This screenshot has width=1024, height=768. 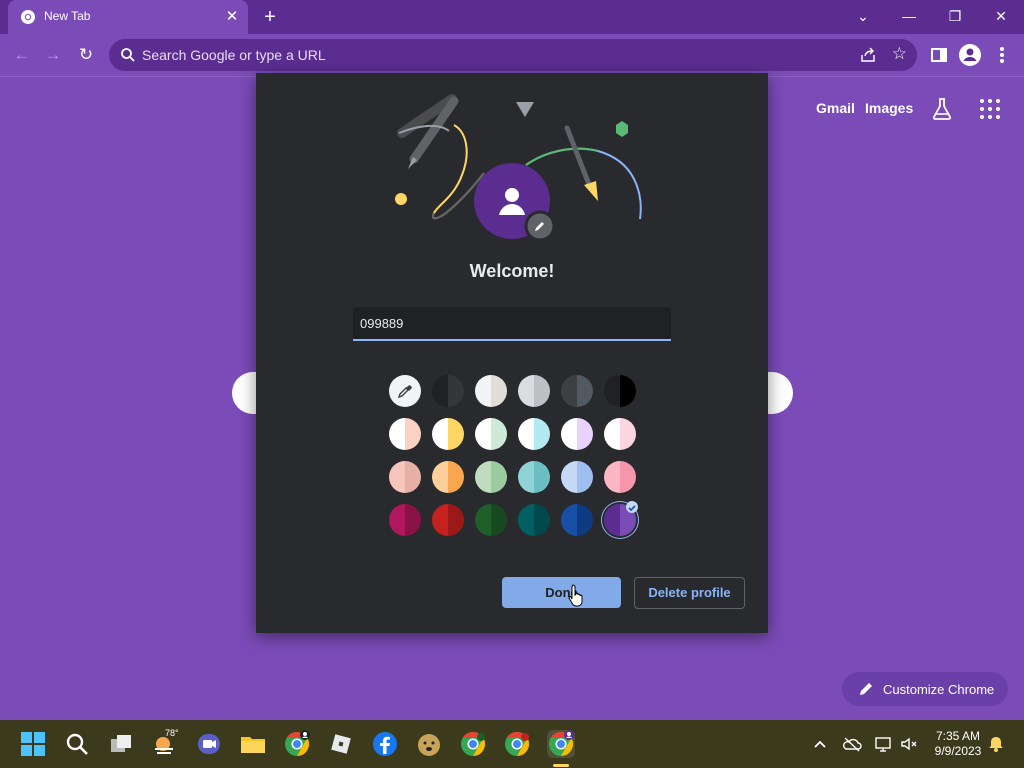 I want to click on profile-name-field, so click(x=512, y=324).